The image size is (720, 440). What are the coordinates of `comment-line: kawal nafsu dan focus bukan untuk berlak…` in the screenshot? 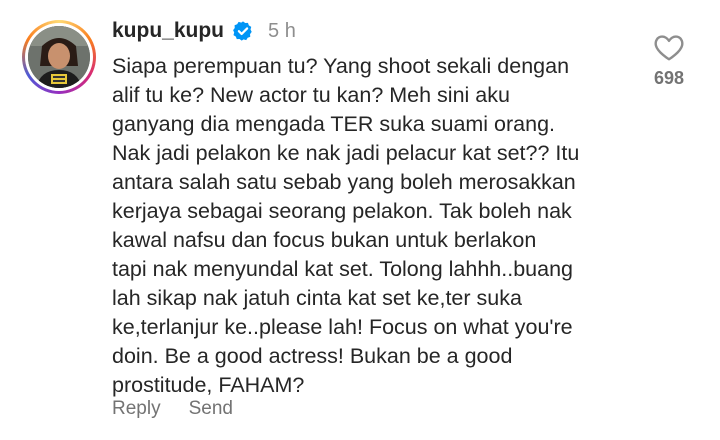 It's located at (324, 240).